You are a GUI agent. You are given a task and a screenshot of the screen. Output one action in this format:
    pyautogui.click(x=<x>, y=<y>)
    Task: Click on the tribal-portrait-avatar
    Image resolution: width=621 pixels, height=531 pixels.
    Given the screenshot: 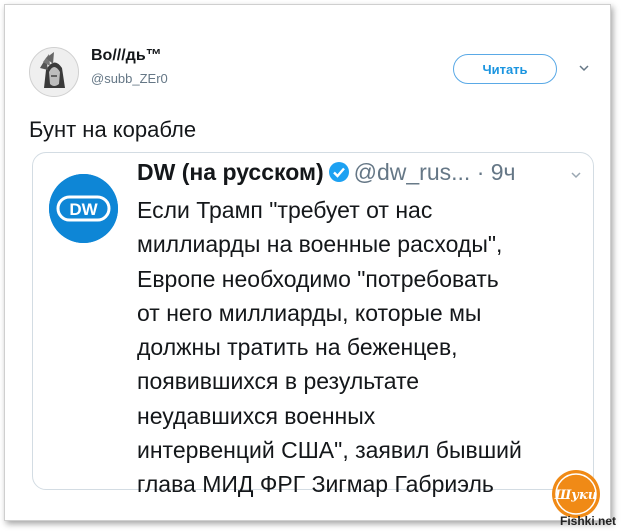 What is the action you would take?
    pyautogui.click(x=54, y=72)
    